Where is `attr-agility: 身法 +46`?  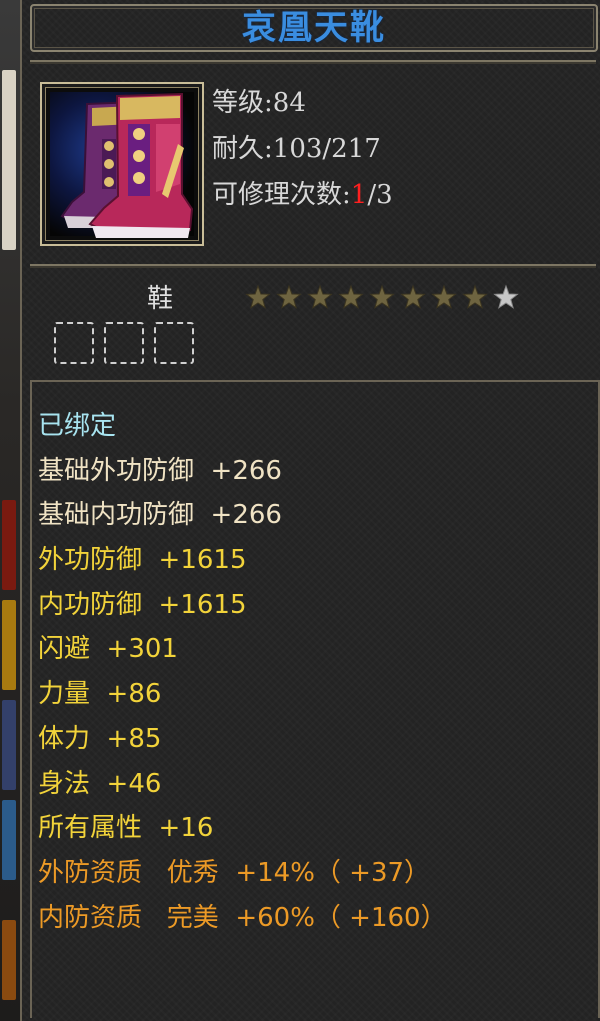 attr-agility: 身法 +46 is located at coordinates (100, 783).